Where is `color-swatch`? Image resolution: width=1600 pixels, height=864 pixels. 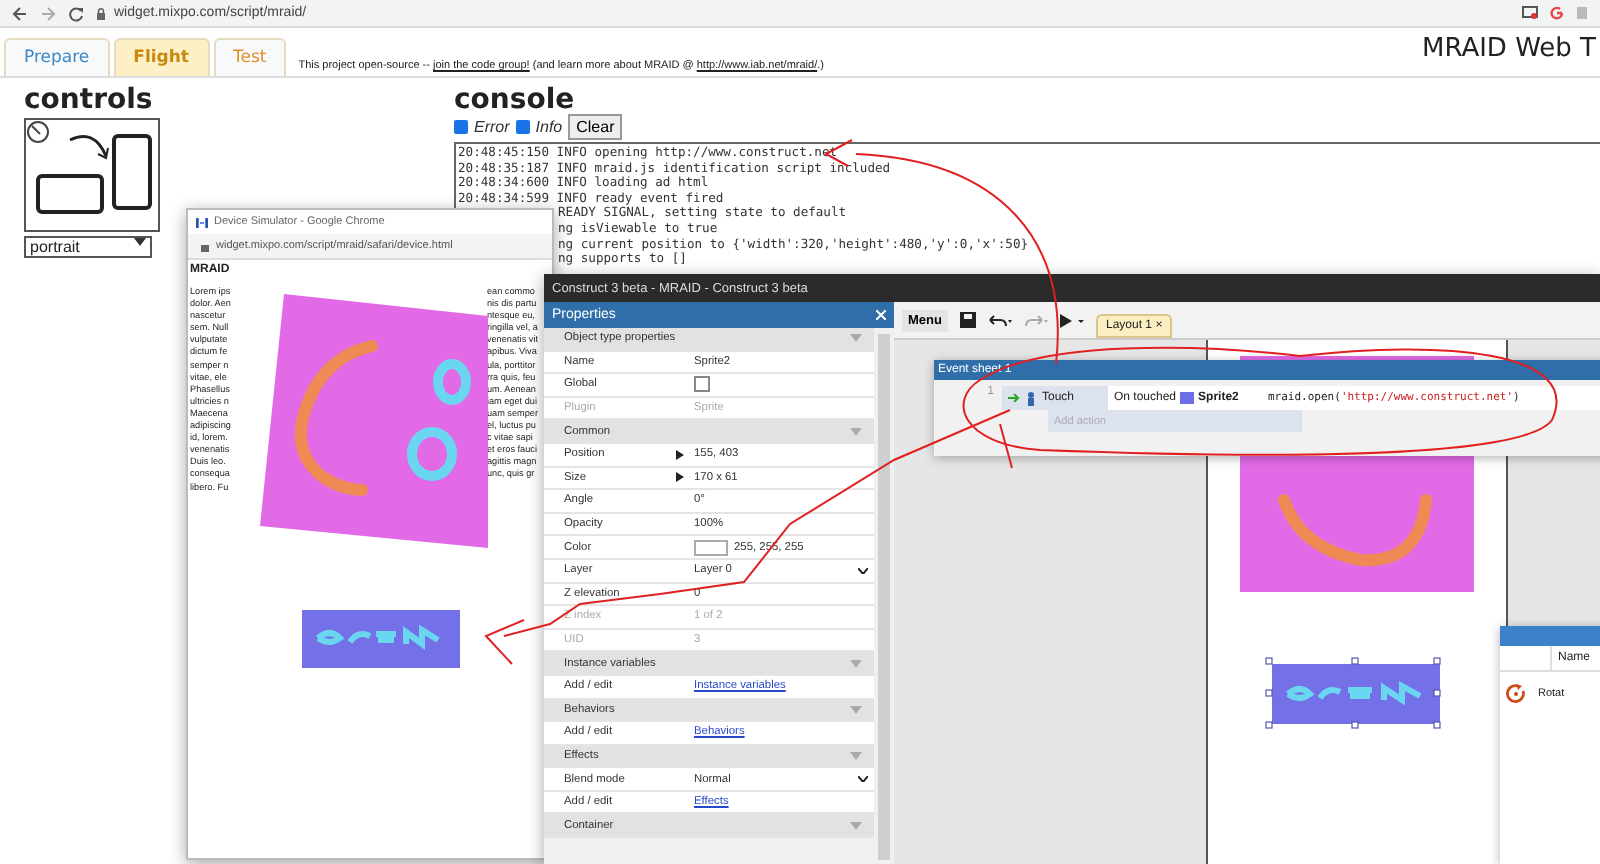
color-swatch is located at coordinates (711, 547).